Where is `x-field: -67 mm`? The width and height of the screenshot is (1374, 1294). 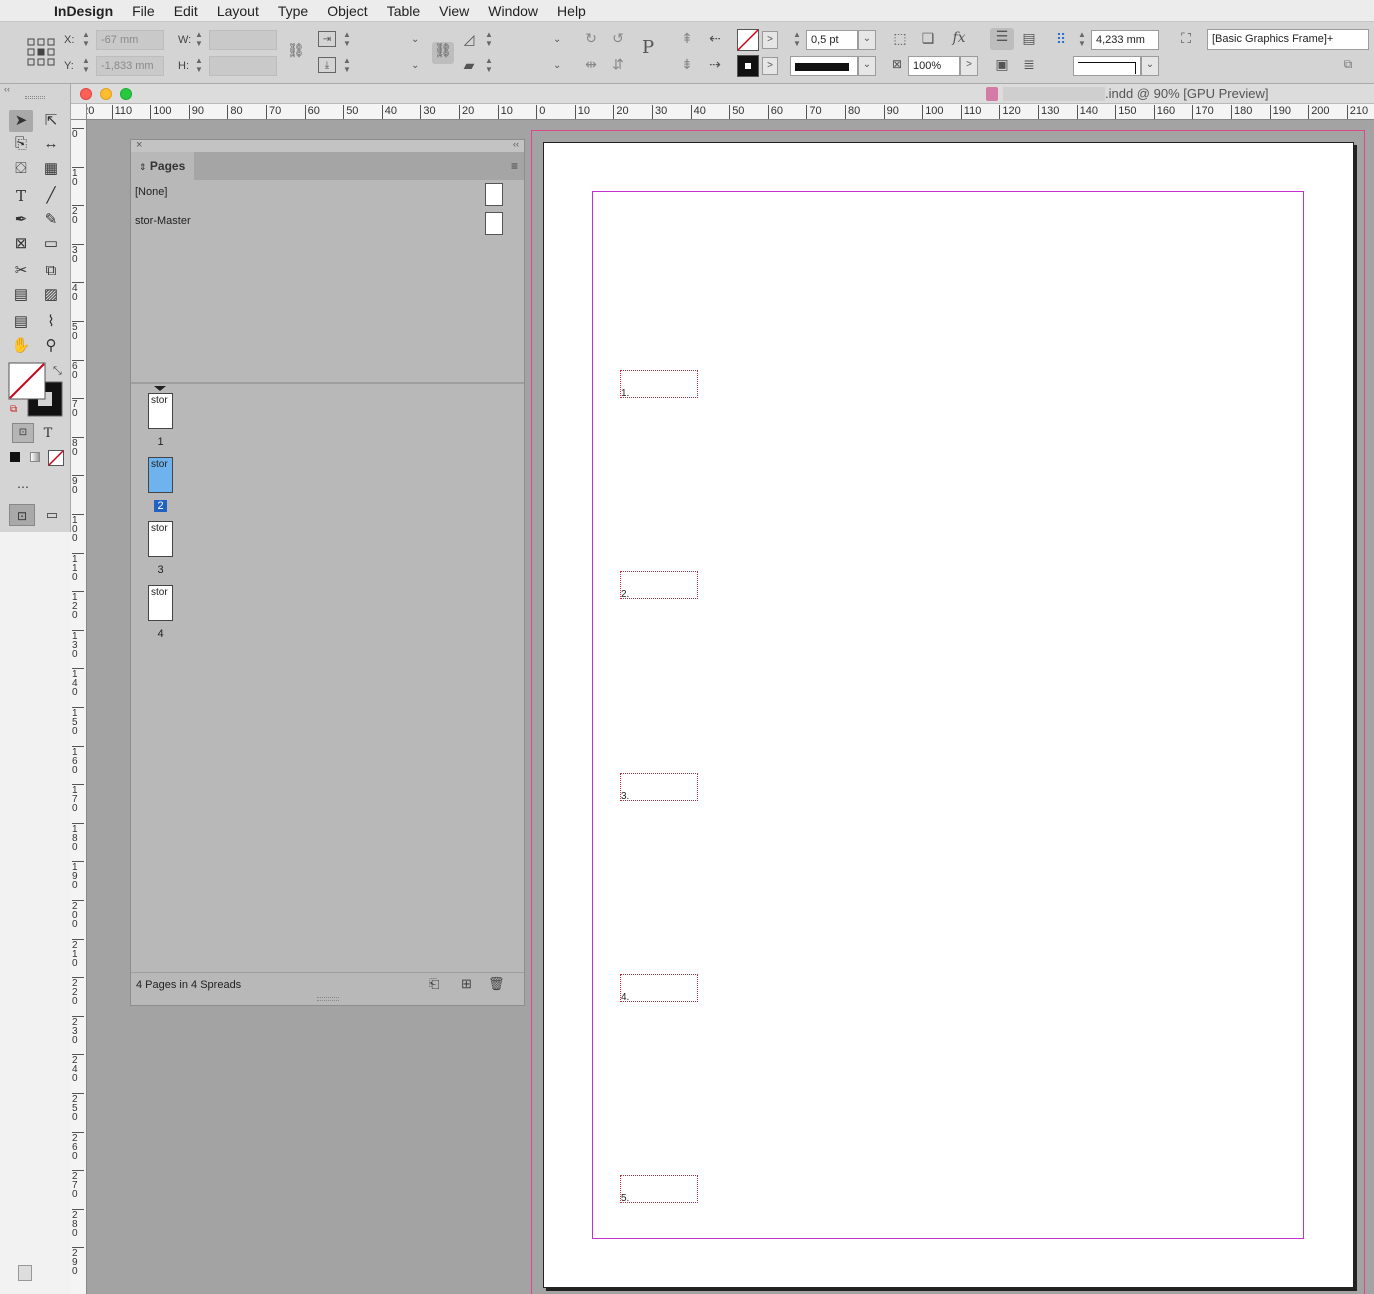 x-field: -67 mm is located at coordinates (130, 40).